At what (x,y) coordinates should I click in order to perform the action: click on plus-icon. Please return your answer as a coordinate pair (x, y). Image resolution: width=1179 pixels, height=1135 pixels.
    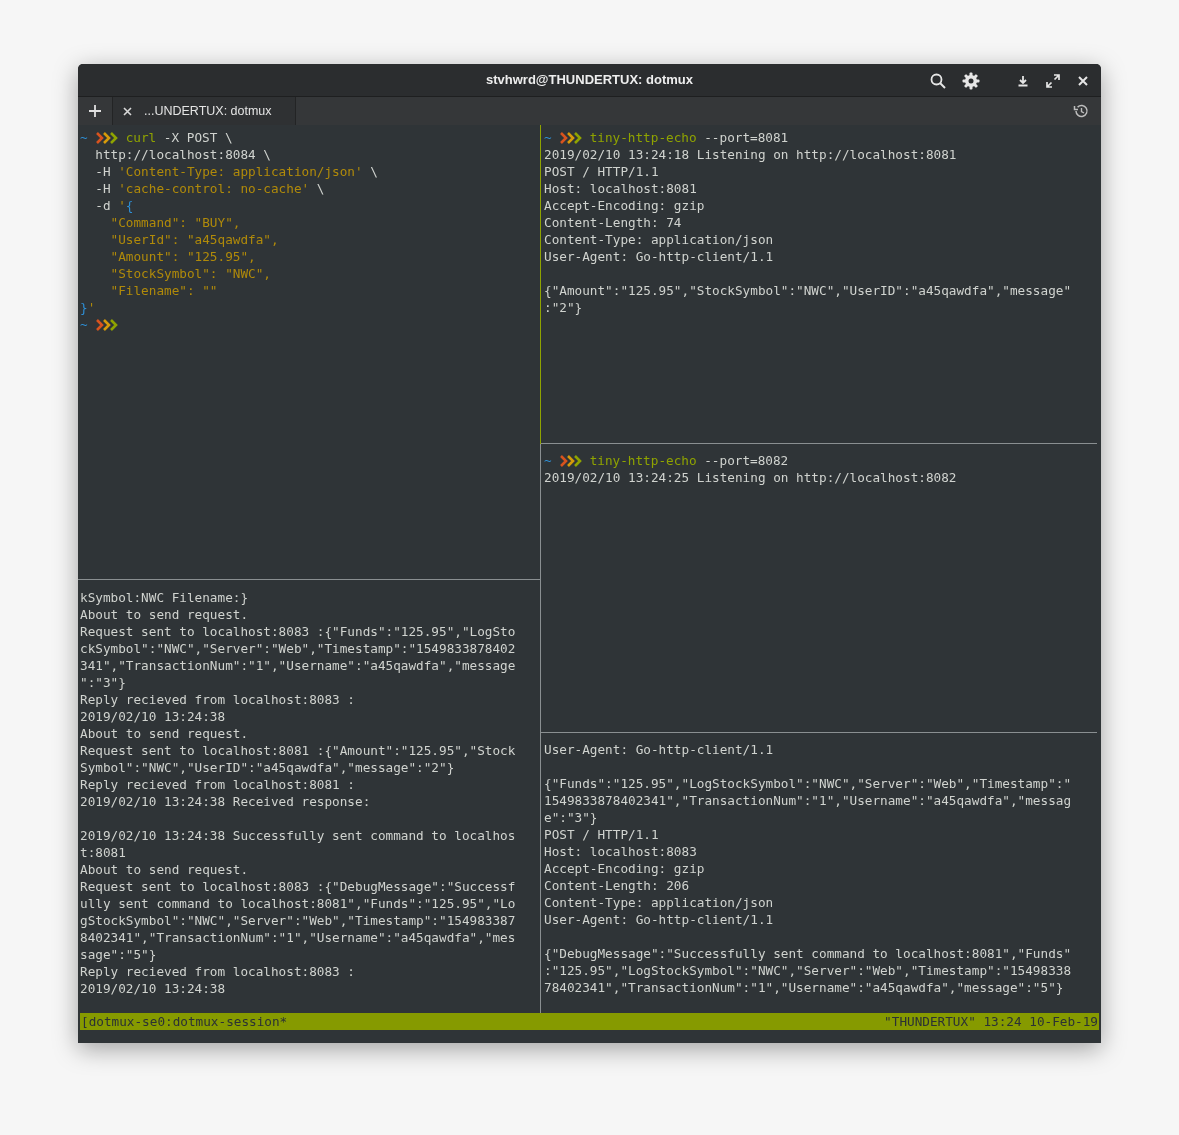
    Looking at the image, I should click on (95, 111).